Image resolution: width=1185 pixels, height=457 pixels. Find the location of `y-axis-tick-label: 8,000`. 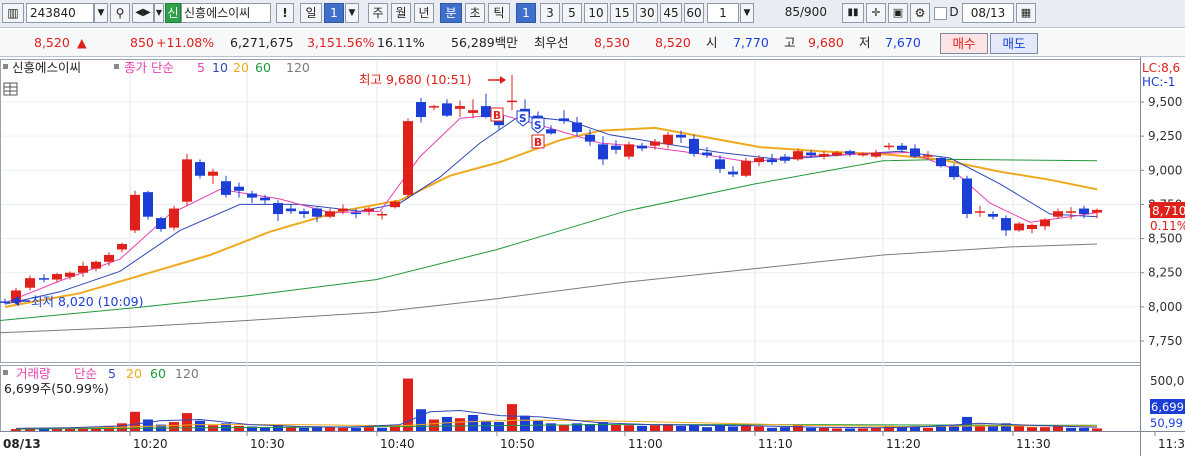

y-axis-tick-label: 8,000 is located at coordinates (1165, 307).